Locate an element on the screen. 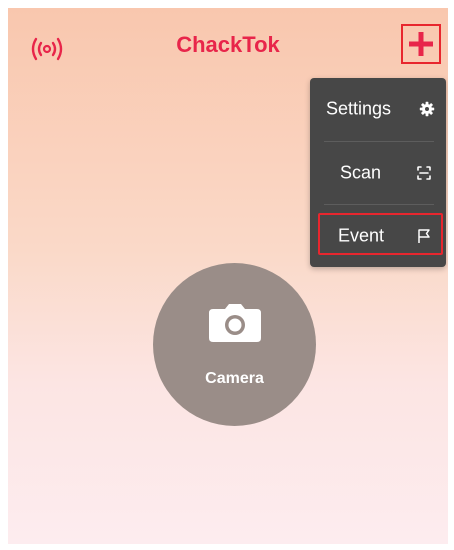 The image size is (454, 550). app-header: ChackTok is located at coordinates (228, 48).